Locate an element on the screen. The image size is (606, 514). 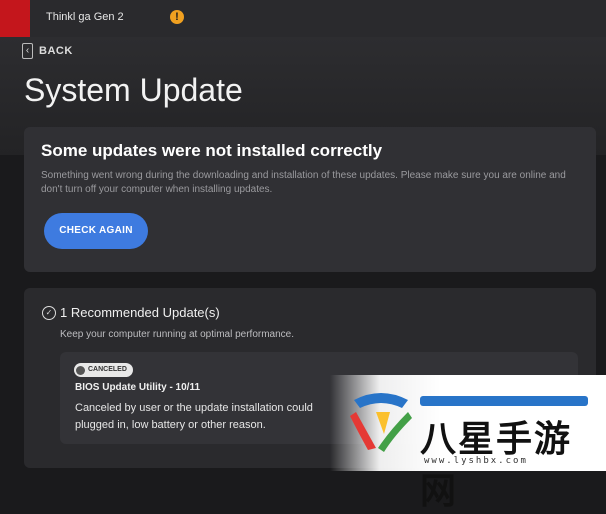
watermark-url: www.lyshbx.com is located at coordinates (476, 461).